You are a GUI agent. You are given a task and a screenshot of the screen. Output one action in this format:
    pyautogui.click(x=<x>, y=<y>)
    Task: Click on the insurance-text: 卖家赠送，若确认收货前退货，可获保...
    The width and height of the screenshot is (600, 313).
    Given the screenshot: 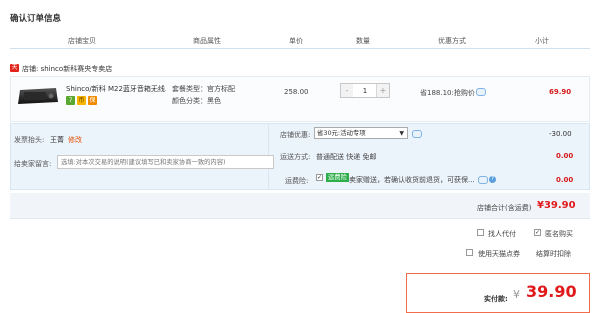 What is the action you would take?
    pyautogui.click(x=412, y=180)
    